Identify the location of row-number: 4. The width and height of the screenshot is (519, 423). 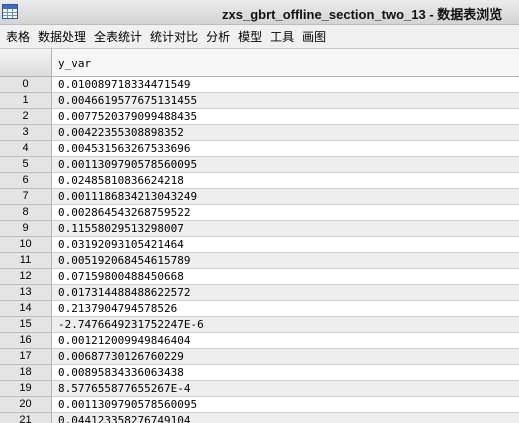
(26, 149).